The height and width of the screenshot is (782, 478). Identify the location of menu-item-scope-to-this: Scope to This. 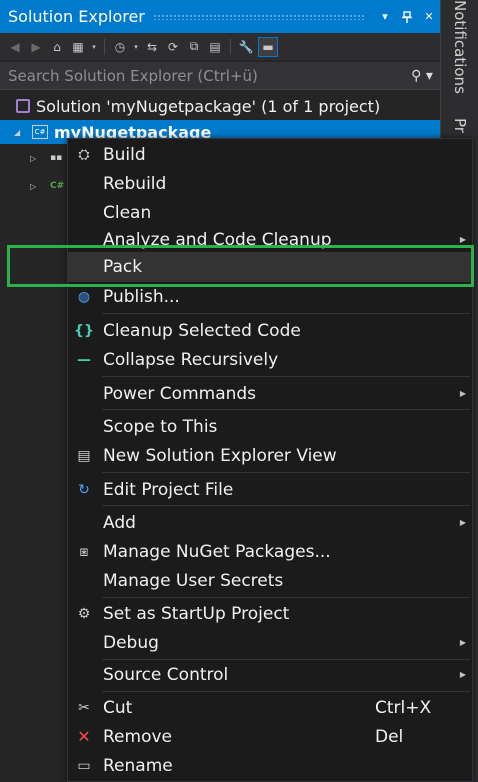
(270, 426).